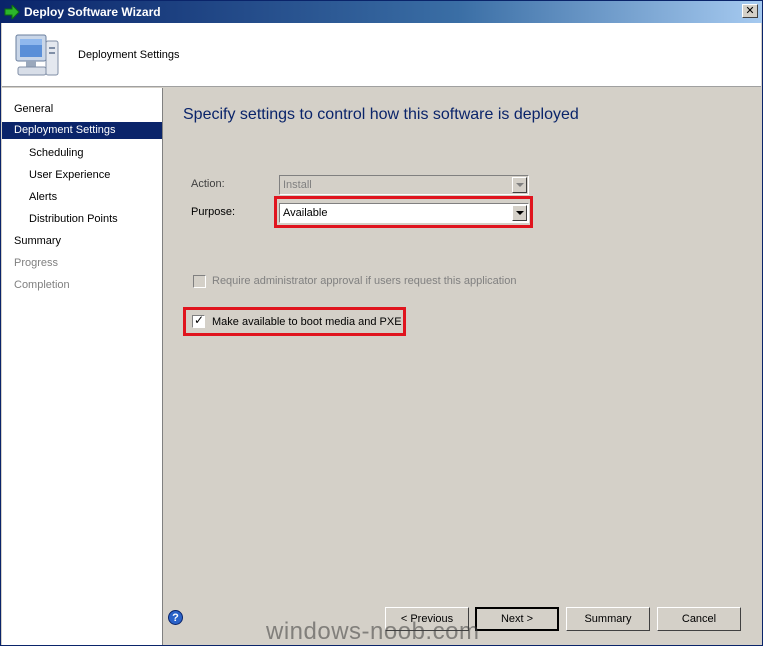 The width and height of the screenshot is (763, 646). Describe the element at coordinates (92, 12) in the screenshot. I see `window-title: Deploy Software Wizard` at that location.